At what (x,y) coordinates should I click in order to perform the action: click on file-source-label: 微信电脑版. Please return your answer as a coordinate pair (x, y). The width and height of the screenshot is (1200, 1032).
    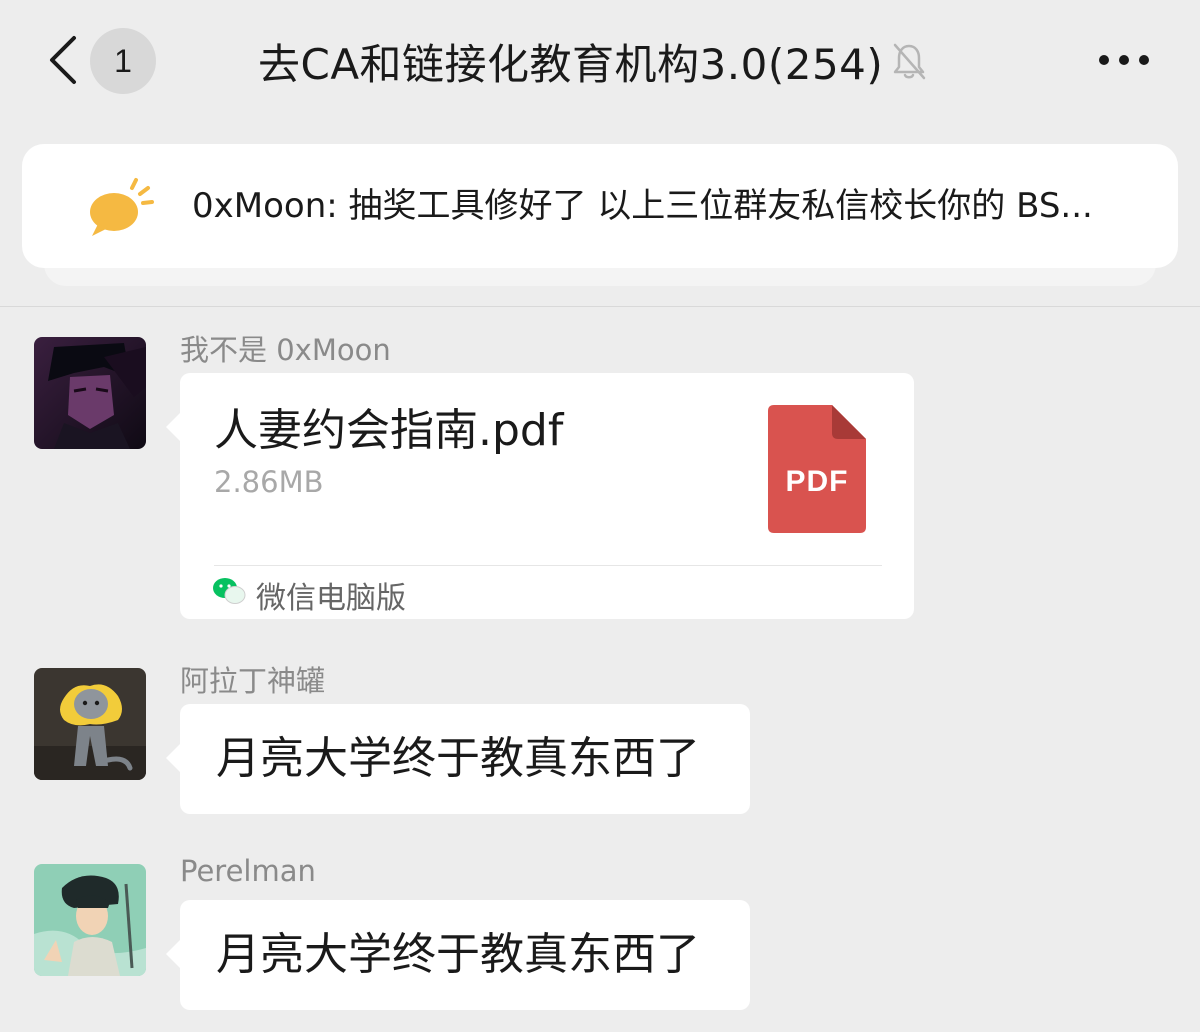
    Looking at the image, I should click on (331, 598).